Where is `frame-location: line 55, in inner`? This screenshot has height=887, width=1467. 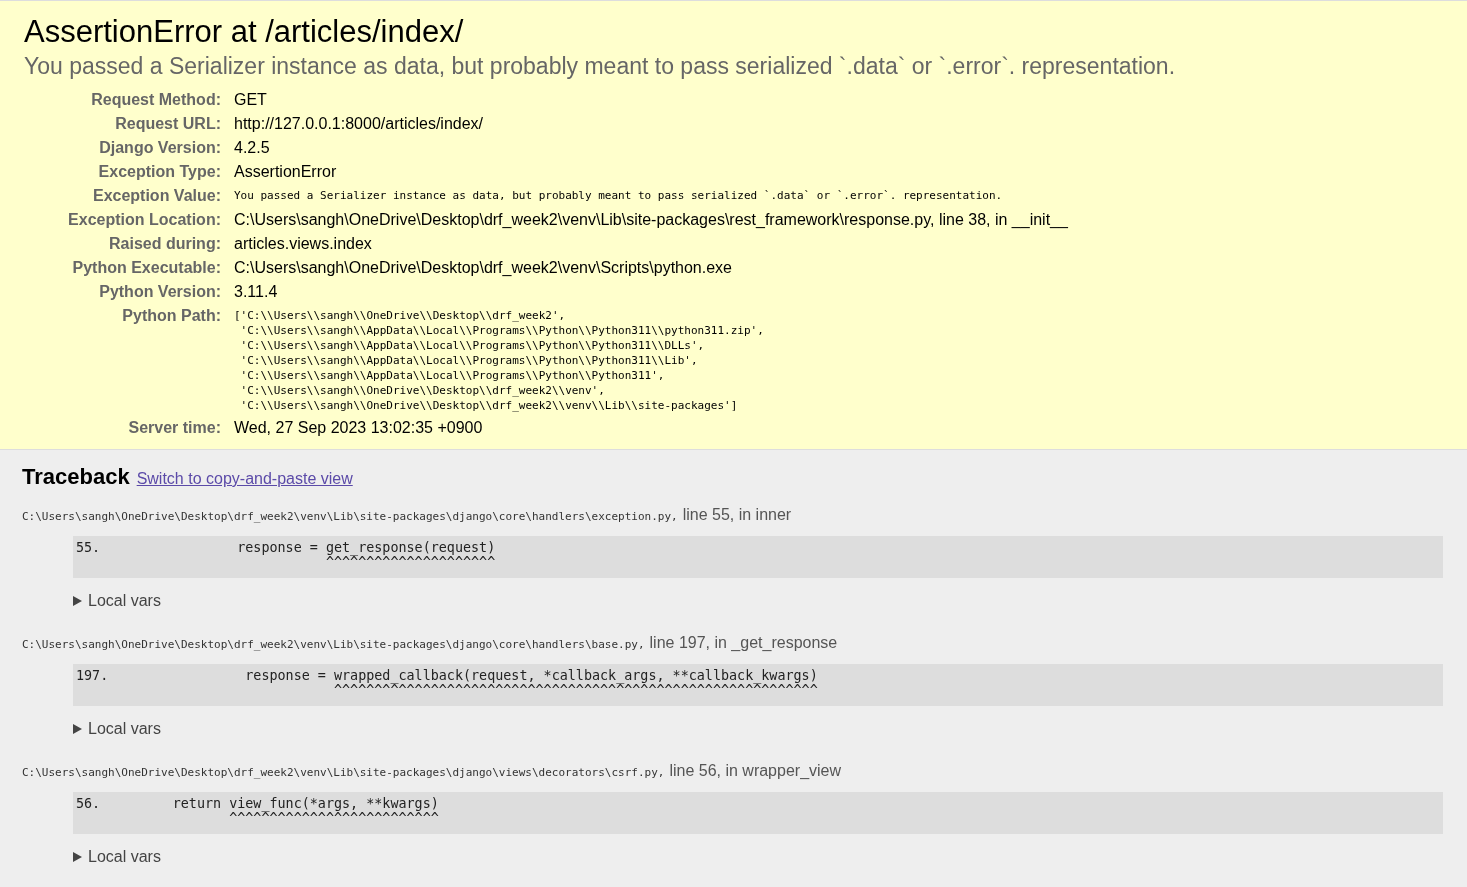 frame-location: line 55, in inner is located at coordinates (737, 515).